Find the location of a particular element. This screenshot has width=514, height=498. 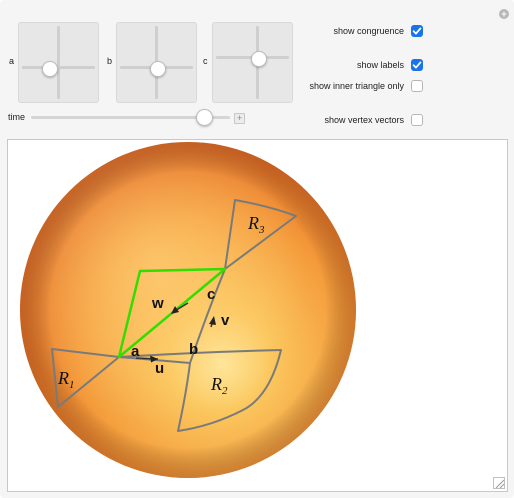

show-vertex-vectors-label: show vertex vectors is located at coordinates (364, 120).